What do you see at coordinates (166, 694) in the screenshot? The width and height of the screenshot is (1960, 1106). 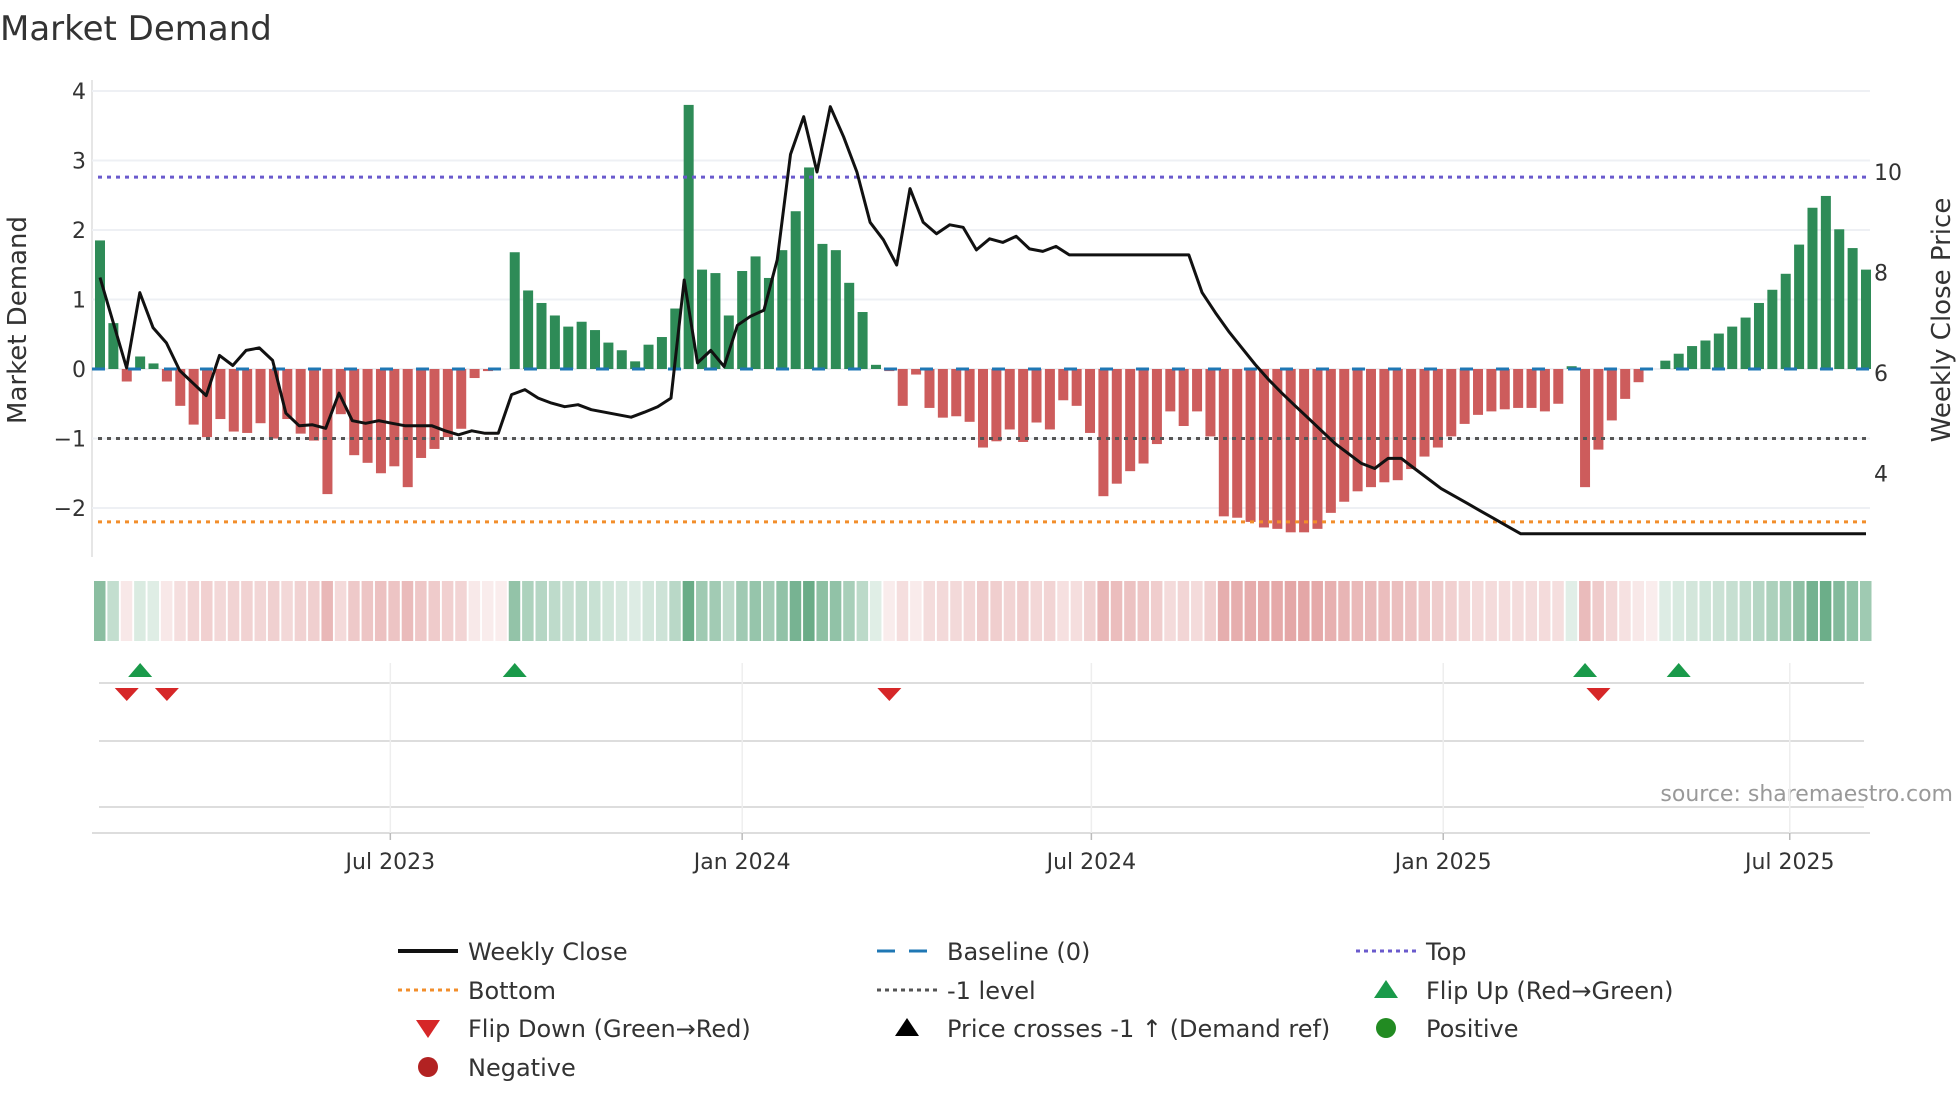 I see `flip-down-marker` at bounding box center [166, 694].